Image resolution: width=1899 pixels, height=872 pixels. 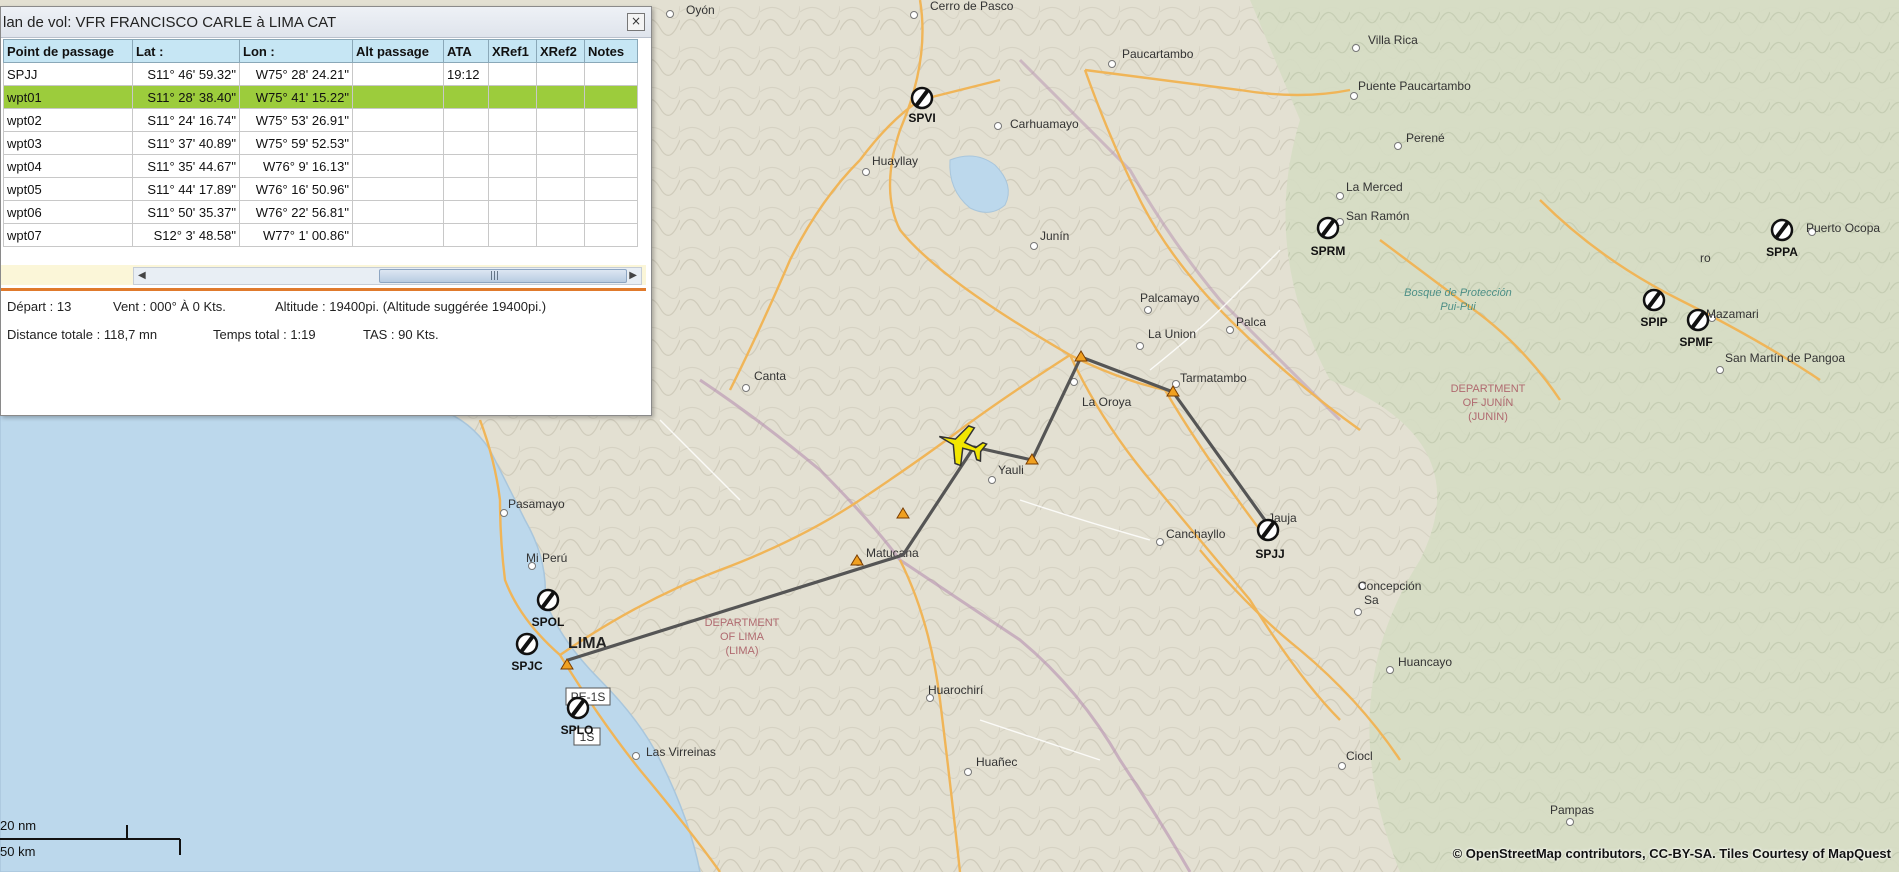 What do you see at coordinates (186, 120) in the screenshot?
I see `table-cell-lat: S11° 24' 16.74"` at bounding box center [186, 120].